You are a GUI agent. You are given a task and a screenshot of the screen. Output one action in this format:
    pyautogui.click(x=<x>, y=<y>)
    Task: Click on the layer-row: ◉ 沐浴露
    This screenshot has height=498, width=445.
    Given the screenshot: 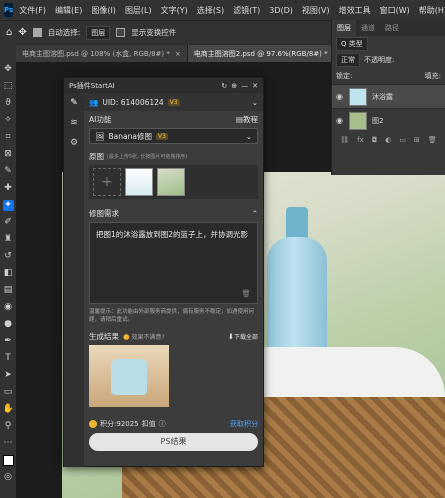 What is the action you would take?
    pyautogui.click(x=388, y=96)
    